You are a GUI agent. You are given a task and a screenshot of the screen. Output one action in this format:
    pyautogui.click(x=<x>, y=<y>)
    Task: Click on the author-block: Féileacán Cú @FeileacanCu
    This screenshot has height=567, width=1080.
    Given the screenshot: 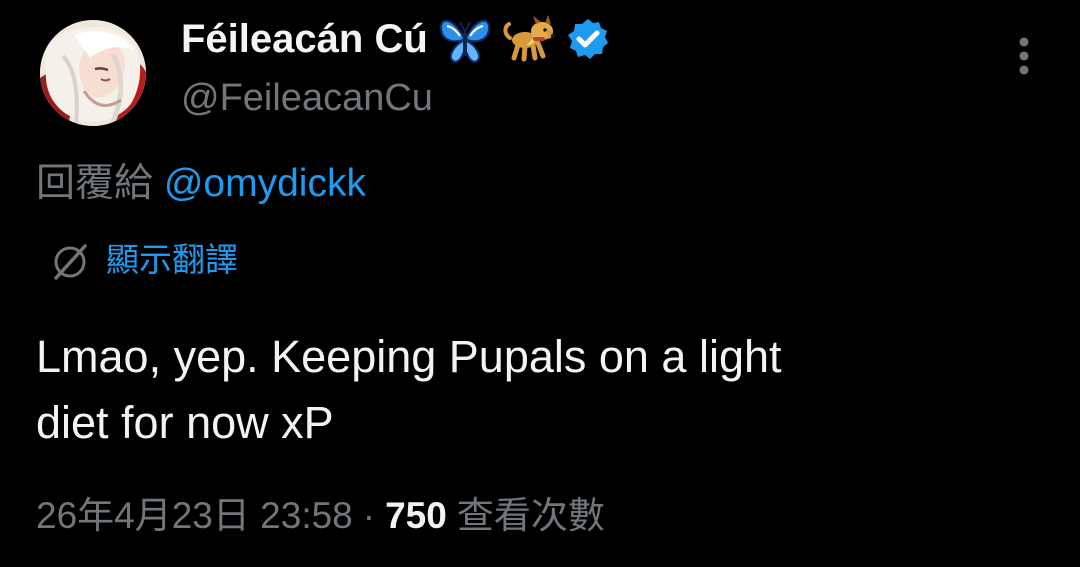 What is the action you would take?
    pyautogui.click(x=561, y=67)
    